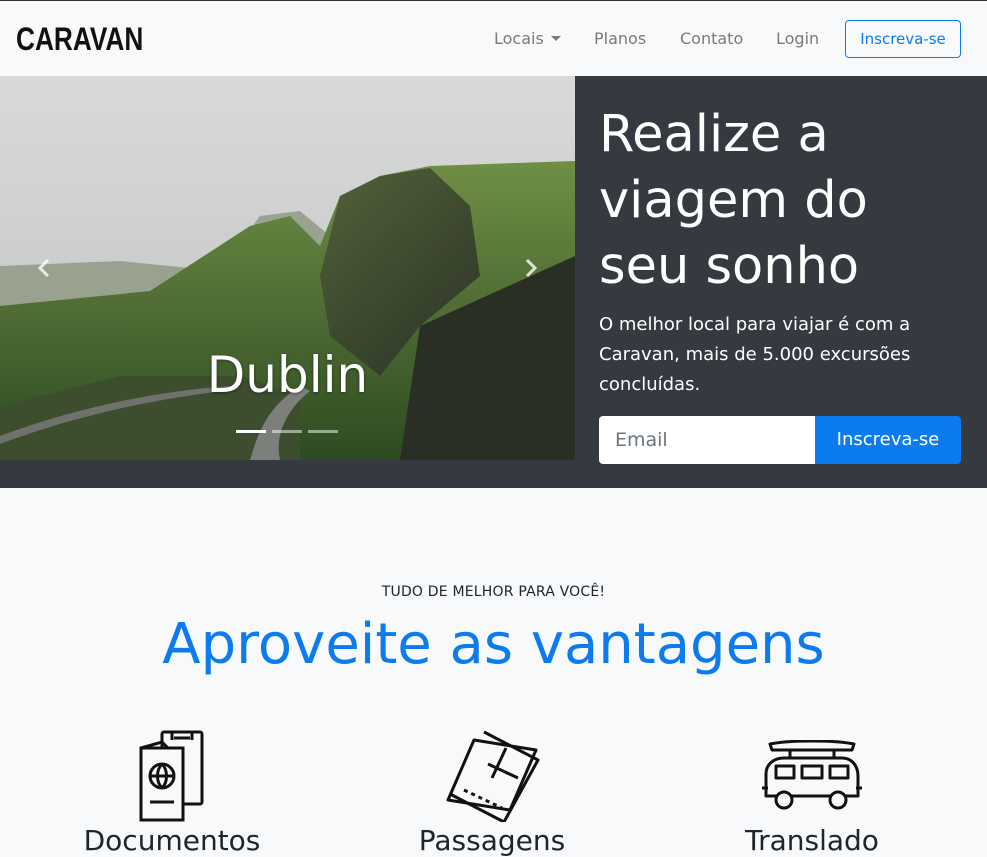 The height and width of the screenshot is (857, 987). What do you see at coordinates (172, 840) in the screenshot?
I see `feature-label-documentos: Documentos` at bounding box center [172, 840].